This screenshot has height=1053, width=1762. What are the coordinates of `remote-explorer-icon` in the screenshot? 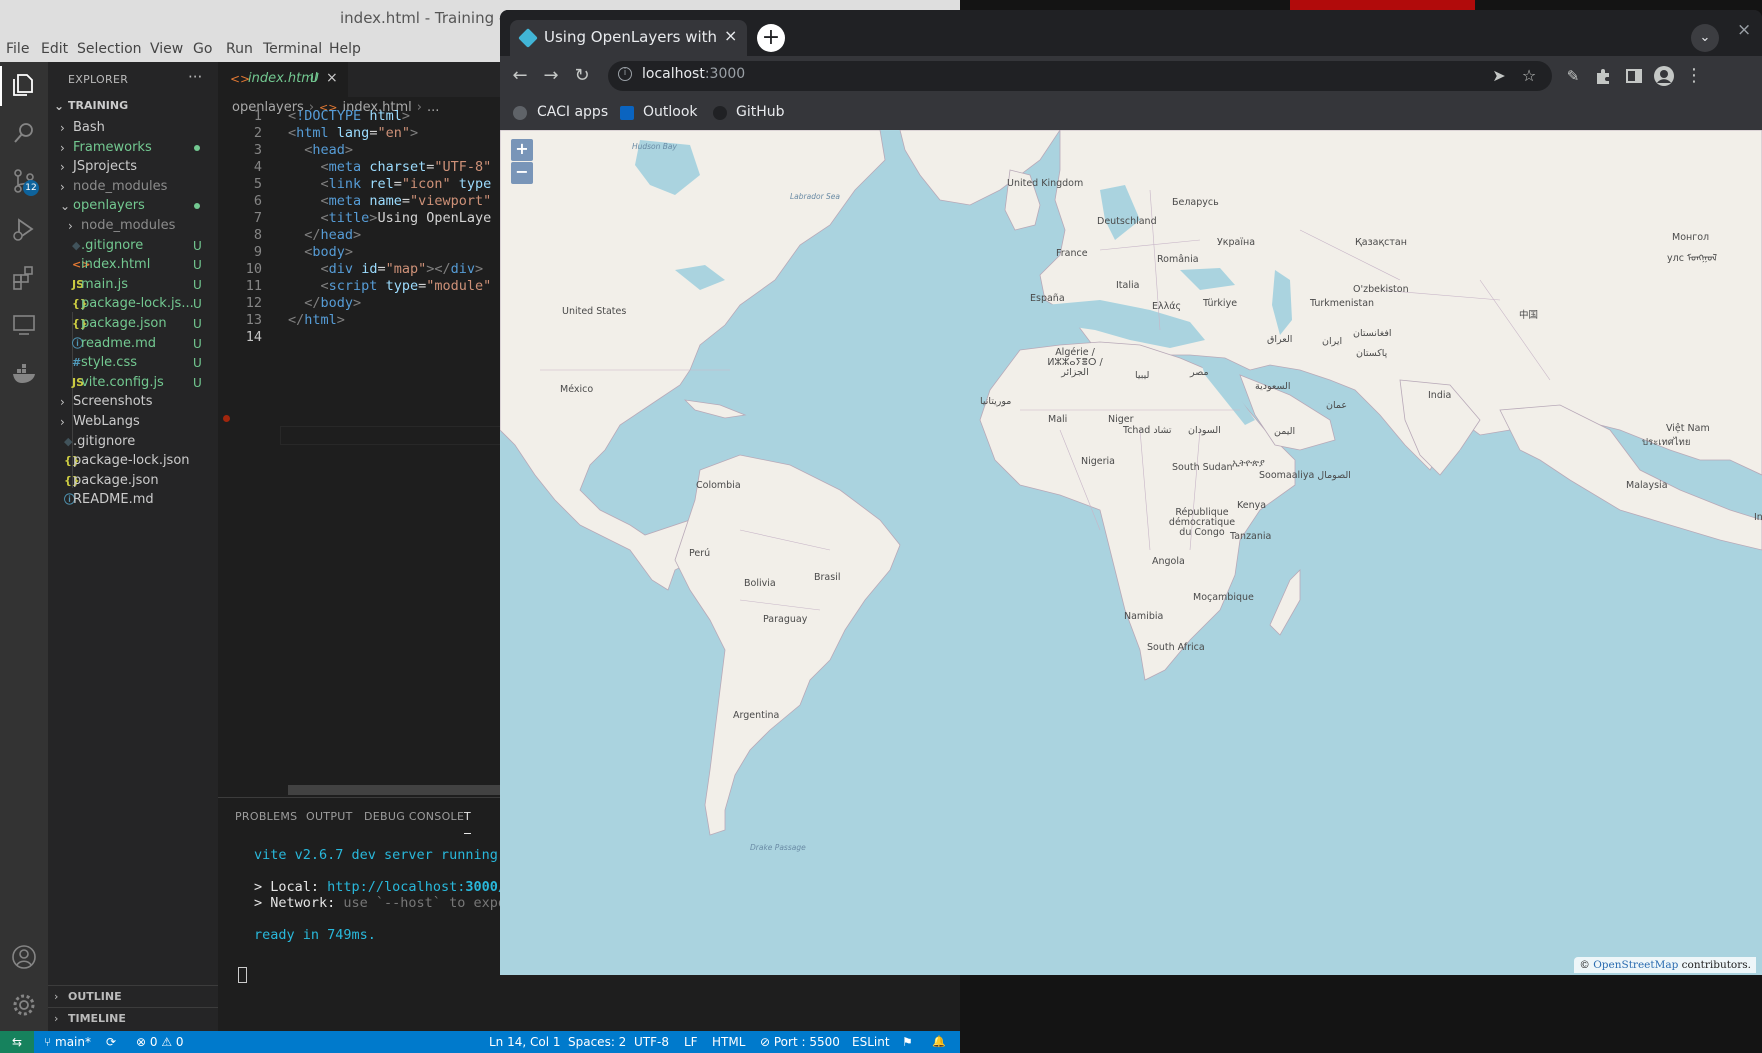 It's located at (24, 325).